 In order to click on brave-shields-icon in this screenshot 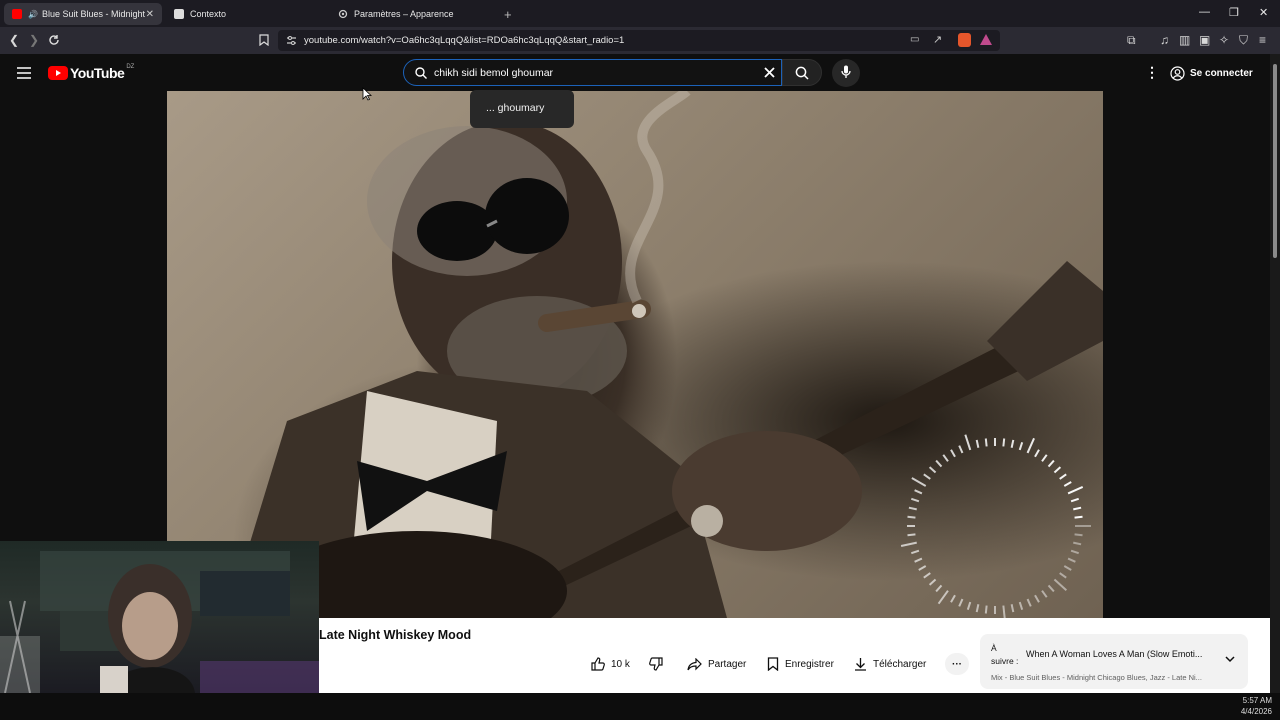, I will do `click(964, 40)`.